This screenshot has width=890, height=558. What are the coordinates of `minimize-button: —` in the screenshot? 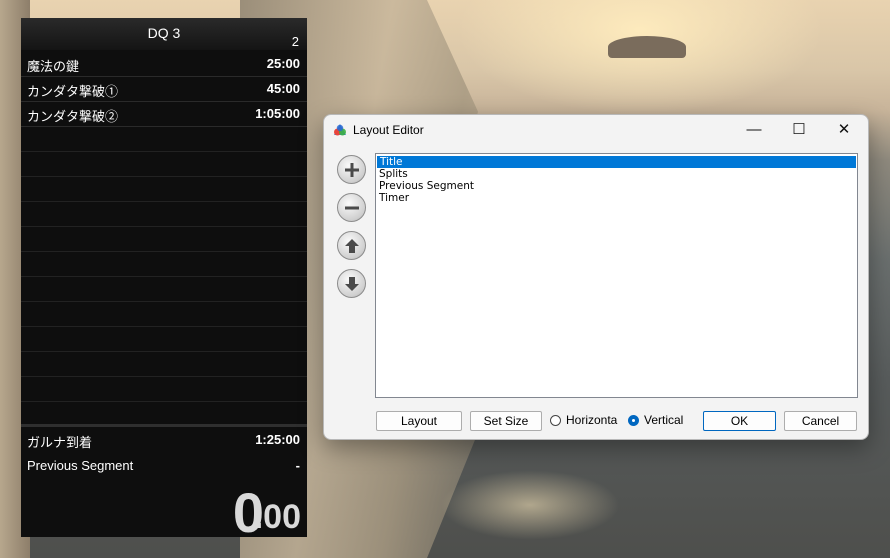 It's located at (754, 129).